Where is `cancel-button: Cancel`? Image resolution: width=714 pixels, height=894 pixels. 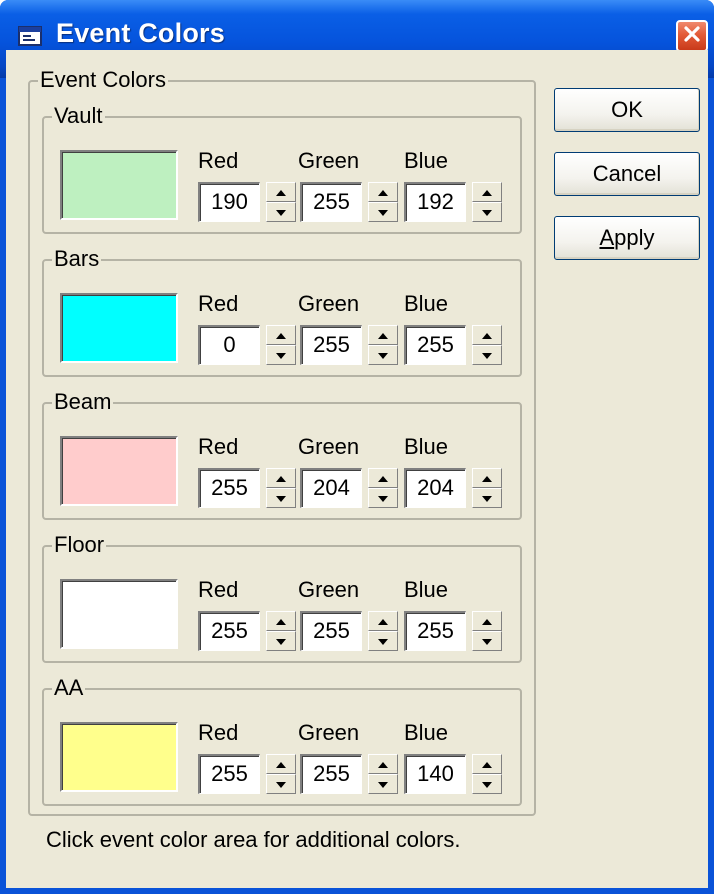
cancel-button: Cancel is located at coordinates (627, 174).